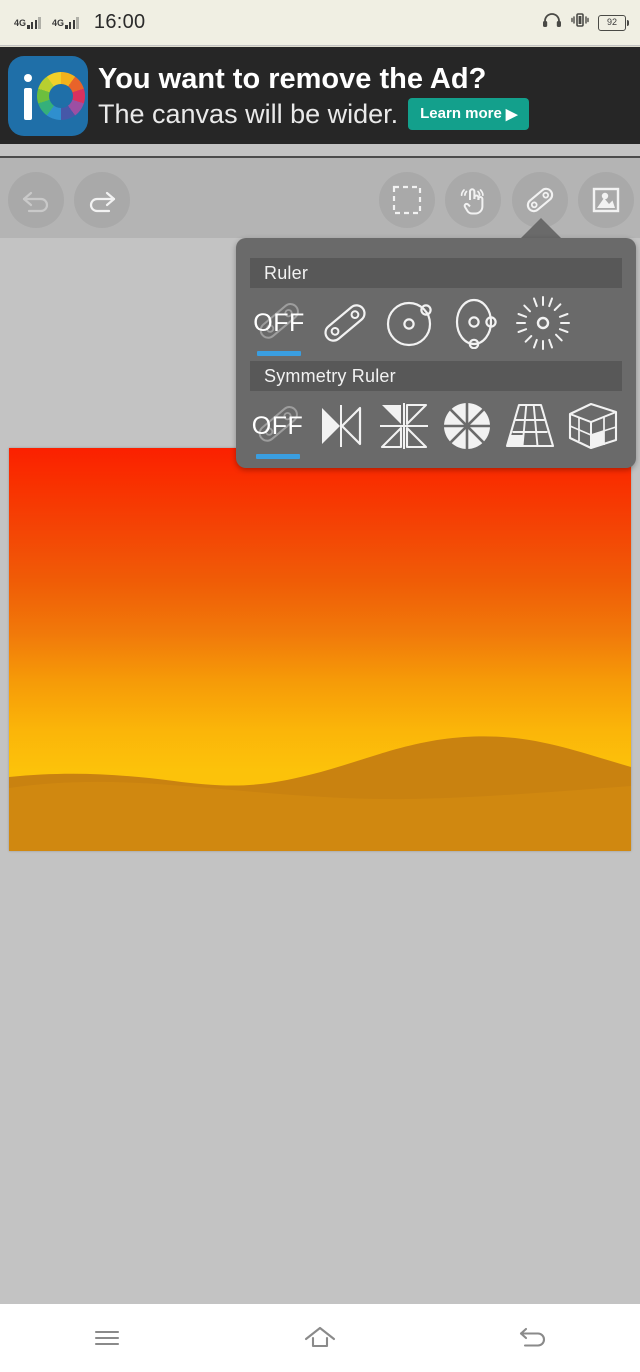 The width and height of the screenshot is (640, 1372). Describe the element at coordinates (36, 200) in the screenshot. I see `undo-button` at that location.